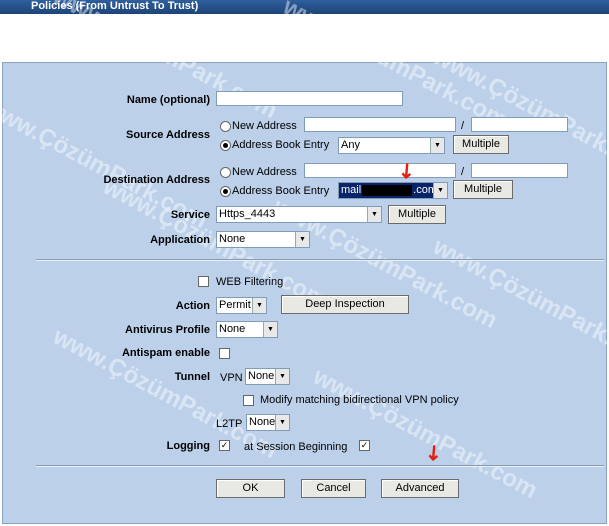 This screenshot has width=609, height=526. Describe the element at coordinates (483, 189) in the screenshot. I see `destination-multiple-button: Multiple` at that location.